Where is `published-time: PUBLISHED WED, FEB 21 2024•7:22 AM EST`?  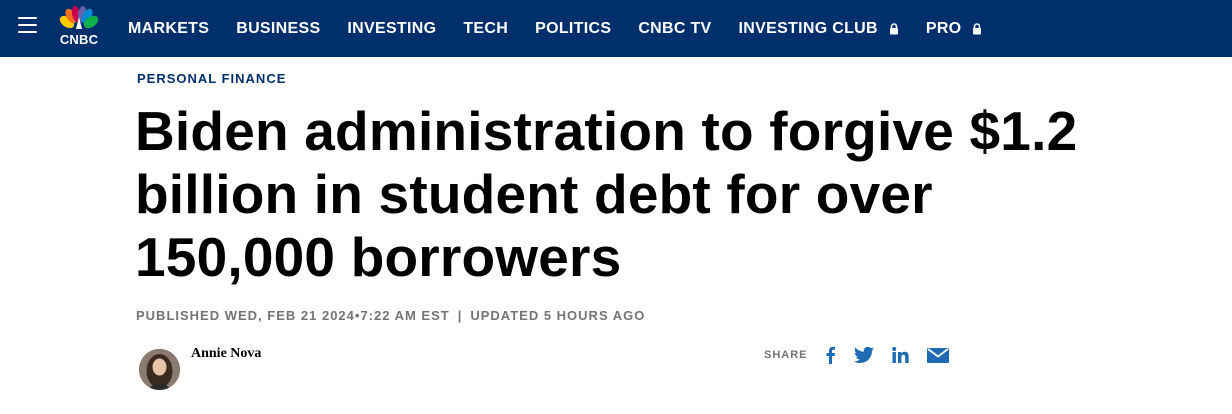
published-time: PUBLISHED WED, FEB 21 2024•7:22 AM EST is located at coordinates (293, 315).